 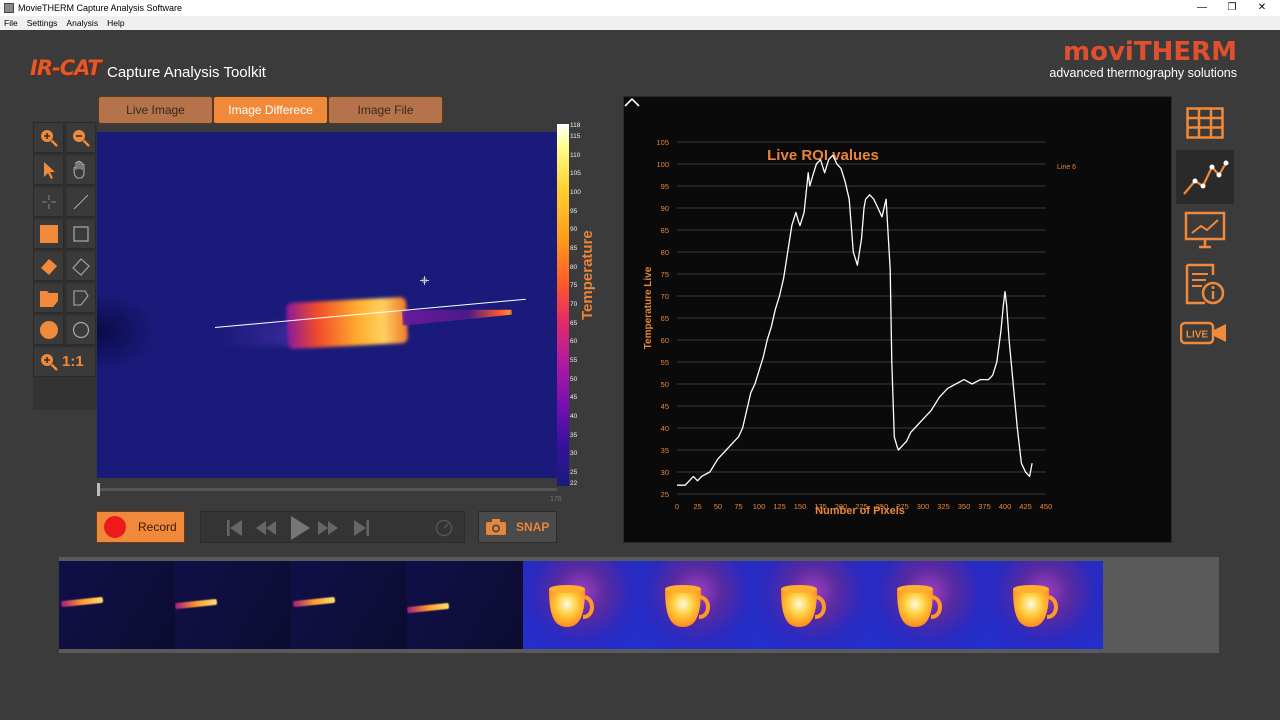 I want to click on menu-analysis: Analysis, so click(x=82, y=23).